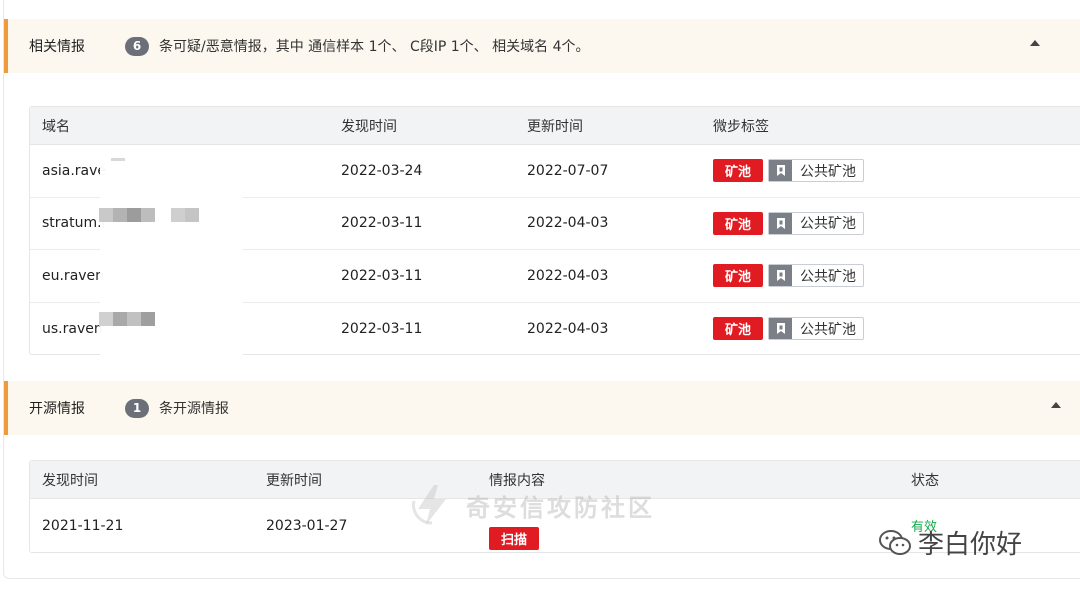 The width and height of the screenshot is (1080, 589). I want to click on updated-cell: 2022-07-07, so click(568, 170).